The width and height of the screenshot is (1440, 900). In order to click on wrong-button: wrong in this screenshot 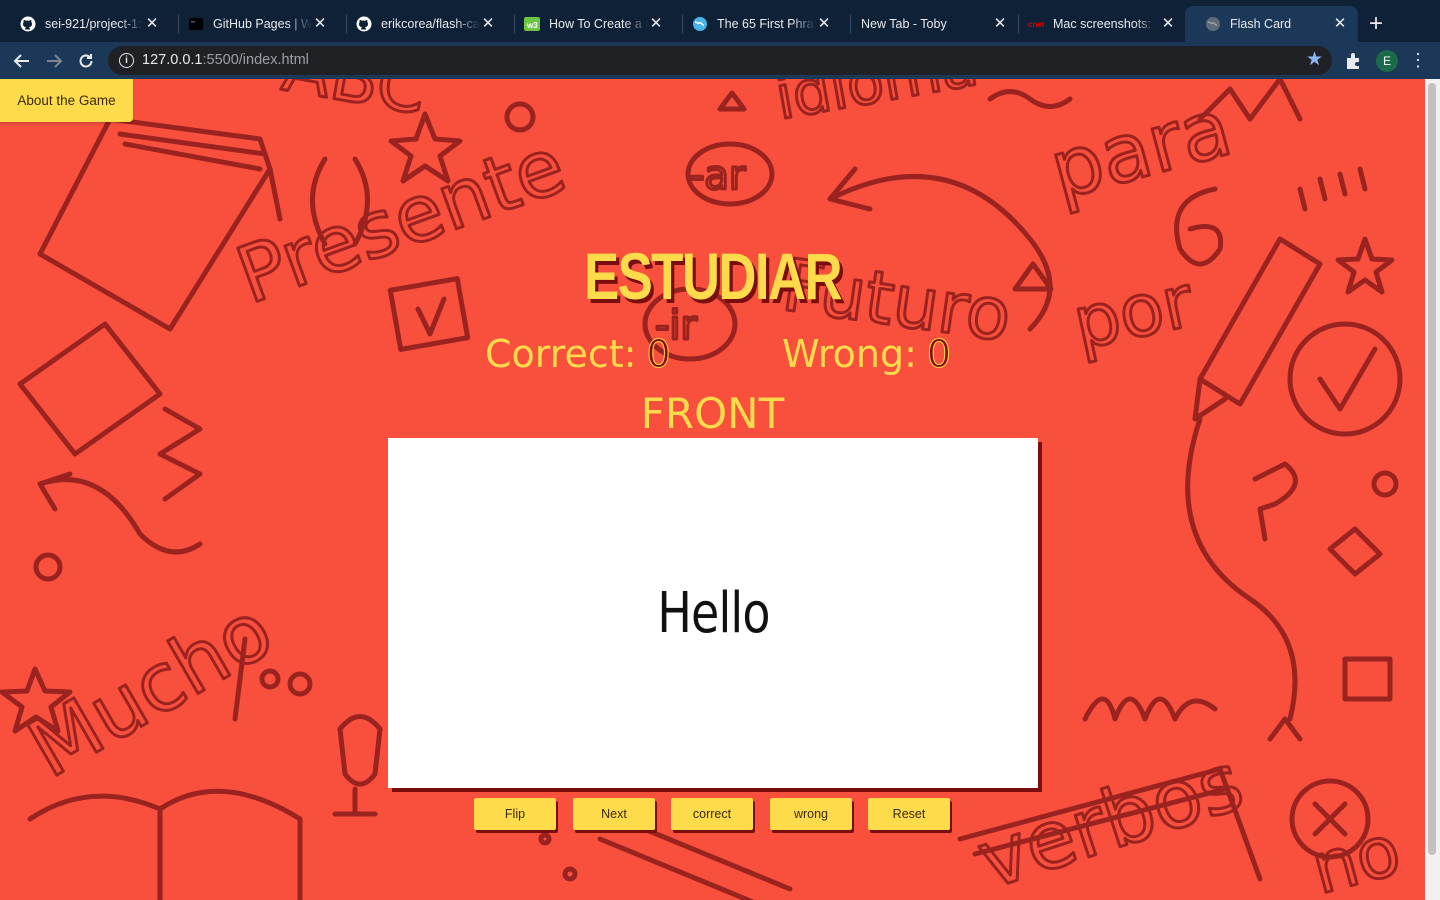, I will do `click(811, 814)`.